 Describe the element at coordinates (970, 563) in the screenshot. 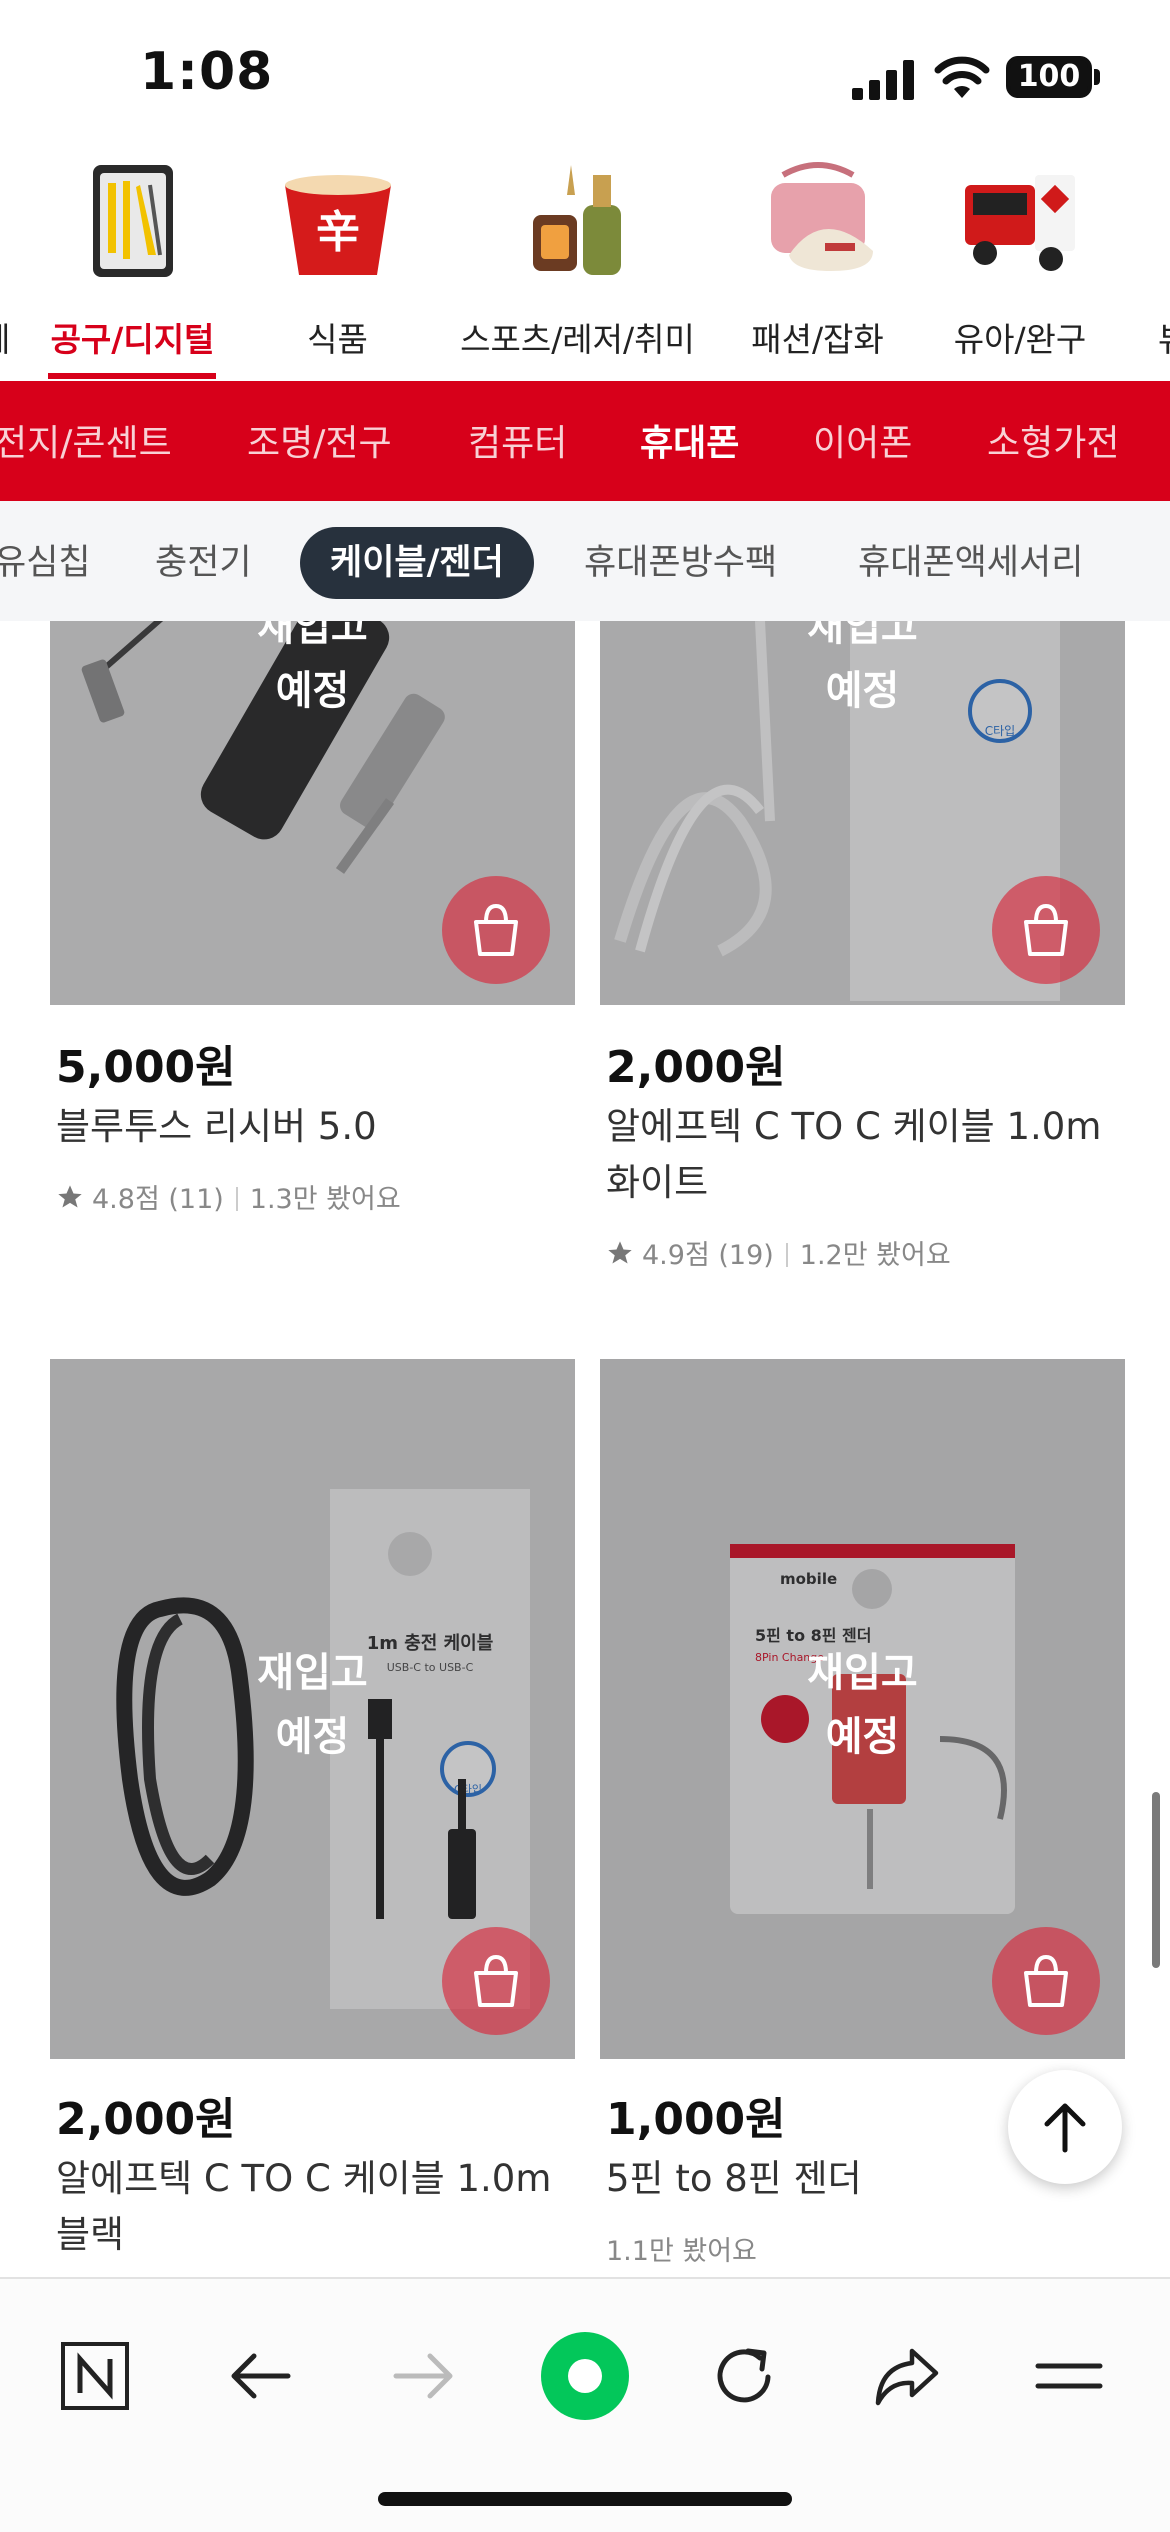

I see `chip-phone-accessory: 휴대폰액세서리` at that location.